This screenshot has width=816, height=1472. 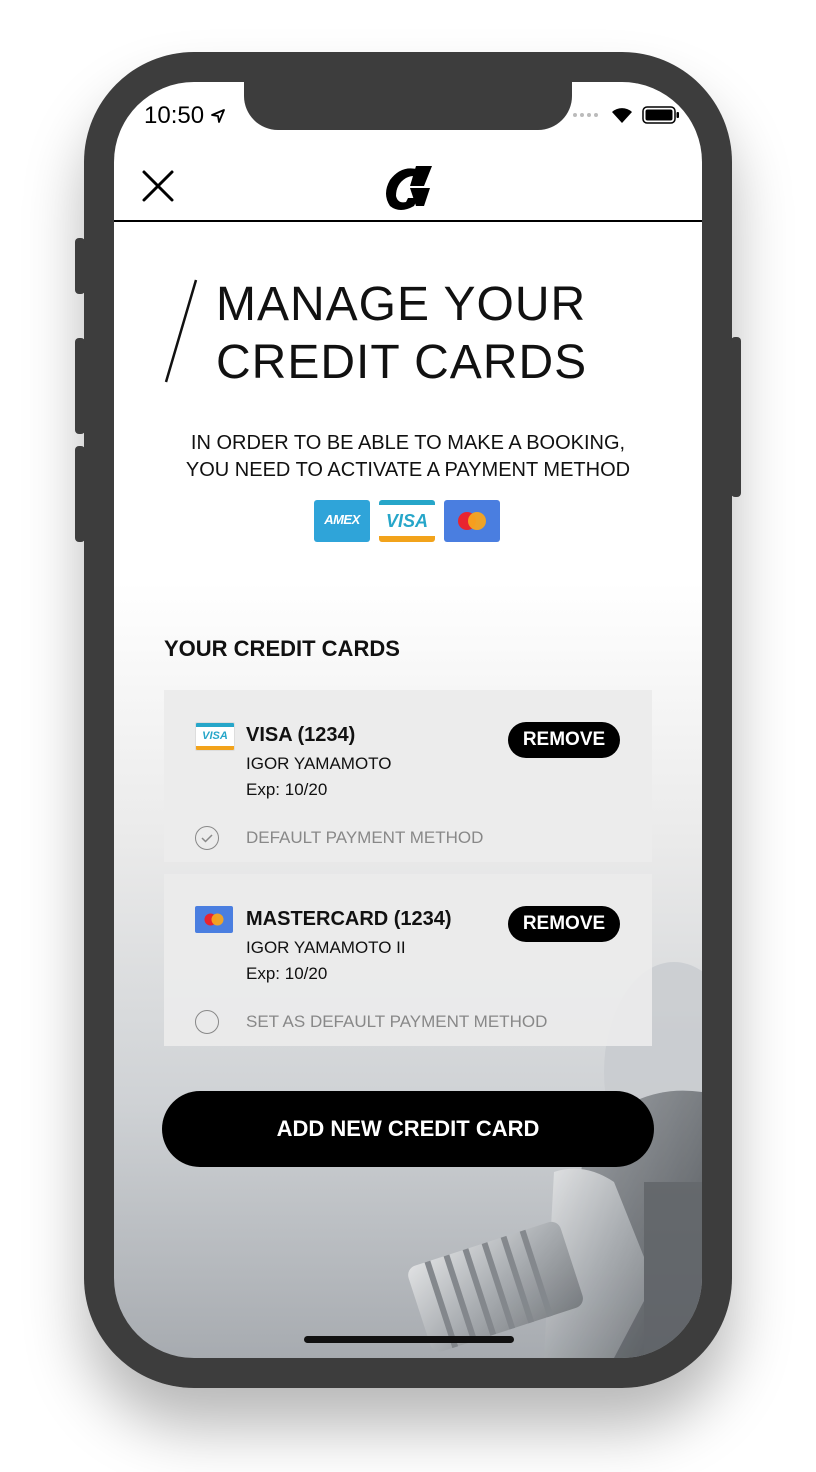 I want to click on default-checked-icon, so click(x=207, y=838).